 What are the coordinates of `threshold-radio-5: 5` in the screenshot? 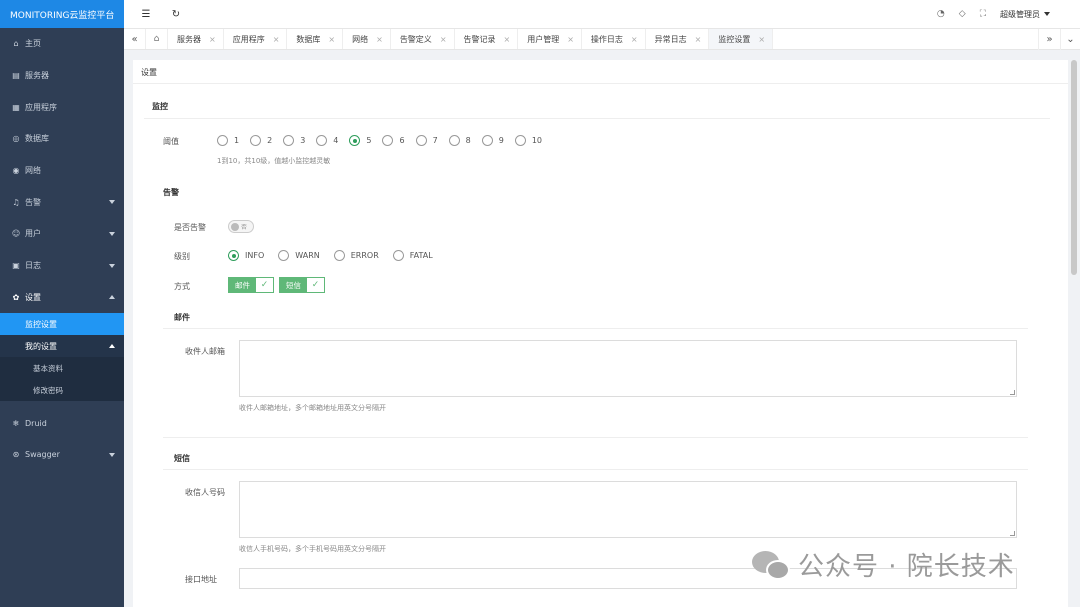 It's located at (360, 140).